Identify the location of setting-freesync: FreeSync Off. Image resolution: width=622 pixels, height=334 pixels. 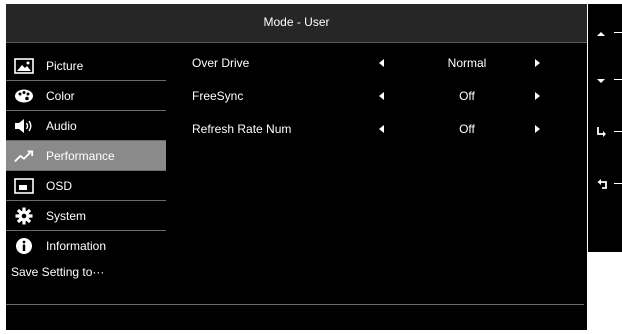
(369, 104).